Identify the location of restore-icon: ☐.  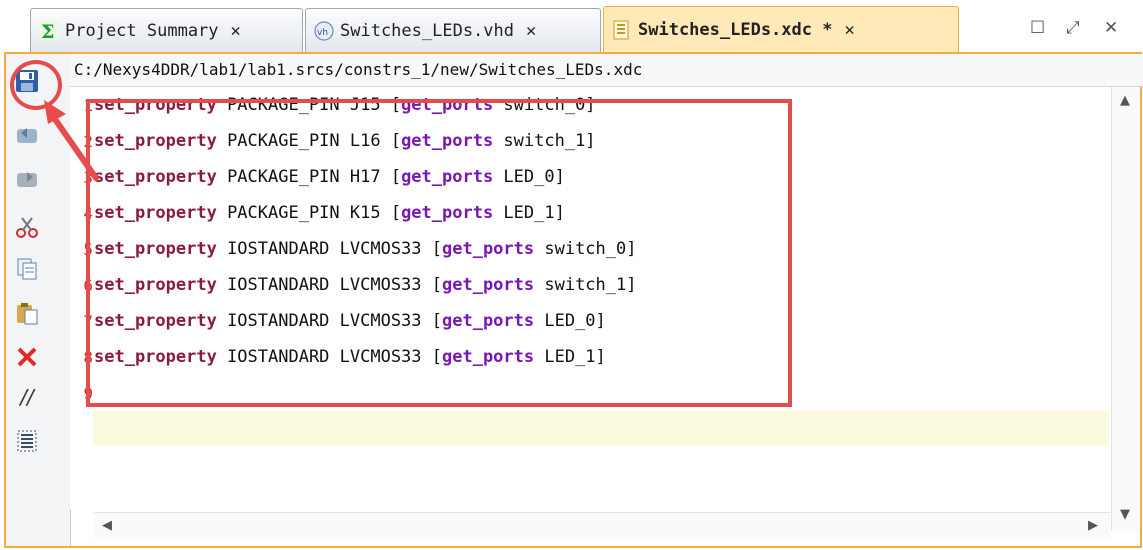
(1037, 28).